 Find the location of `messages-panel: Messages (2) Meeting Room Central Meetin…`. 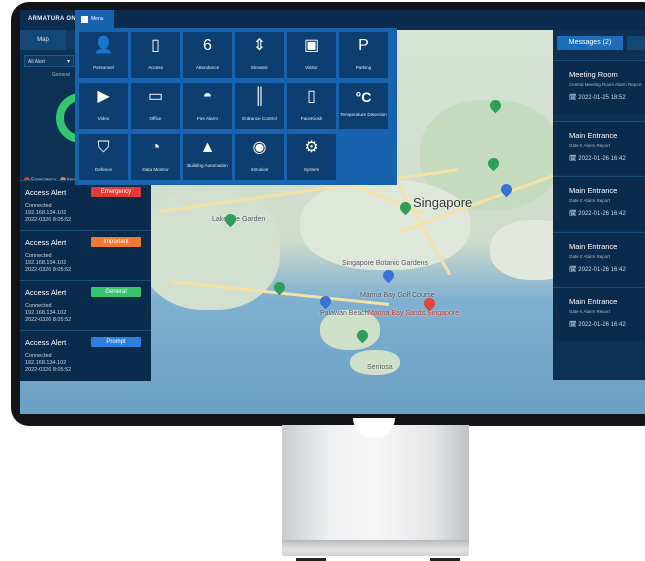

messages-panel: Messages (2) Meeting Room Central Meetin… is located at coordinates (599, 205).